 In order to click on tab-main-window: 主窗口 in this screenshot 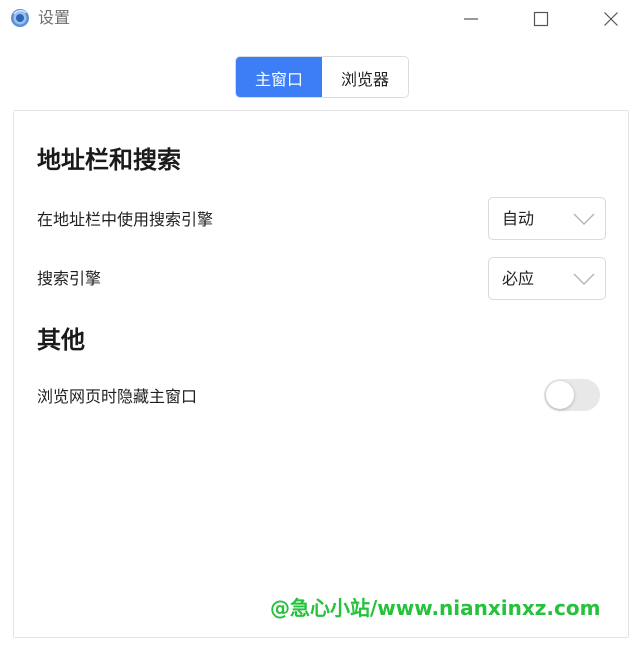, I will do `click(279, 77)`.